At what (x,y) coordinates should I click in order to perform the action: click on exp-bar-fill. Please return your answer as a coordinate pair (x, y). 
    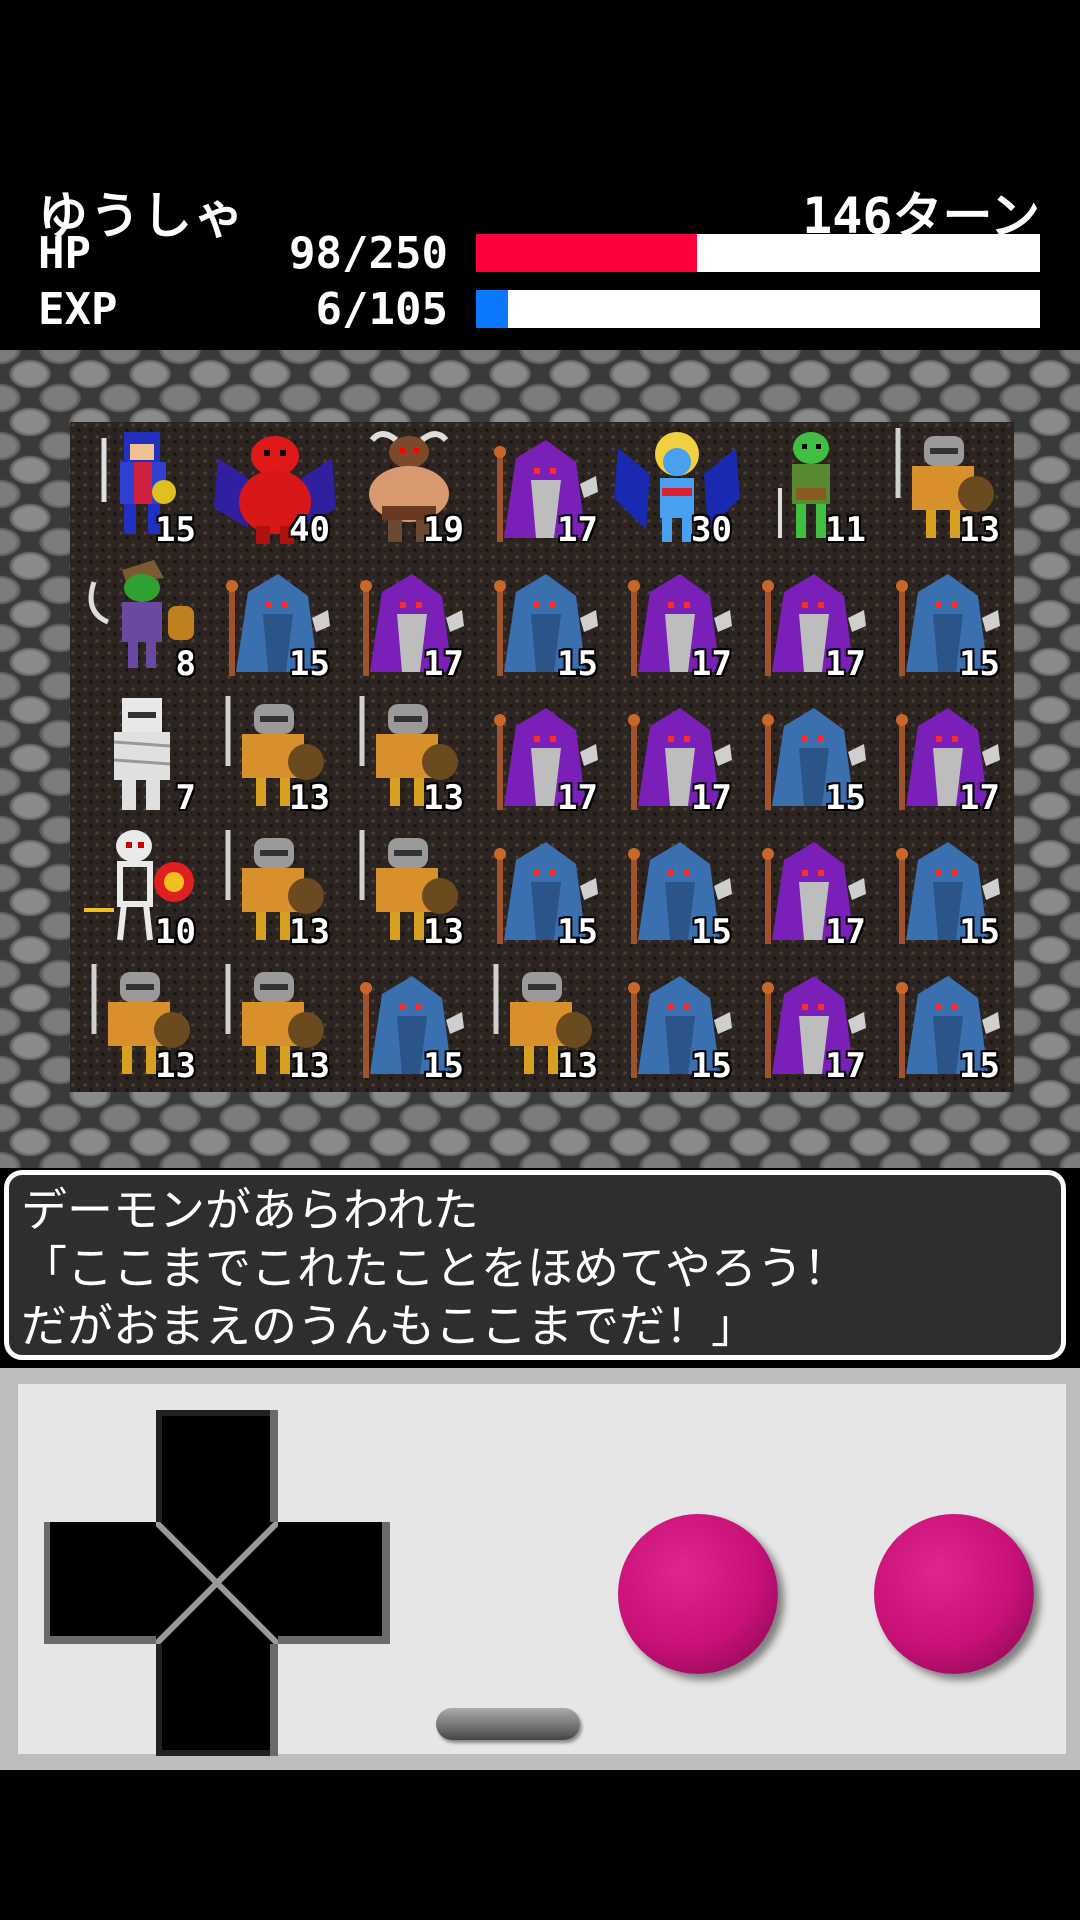
    Looking at the image, I should click on (492, 309).